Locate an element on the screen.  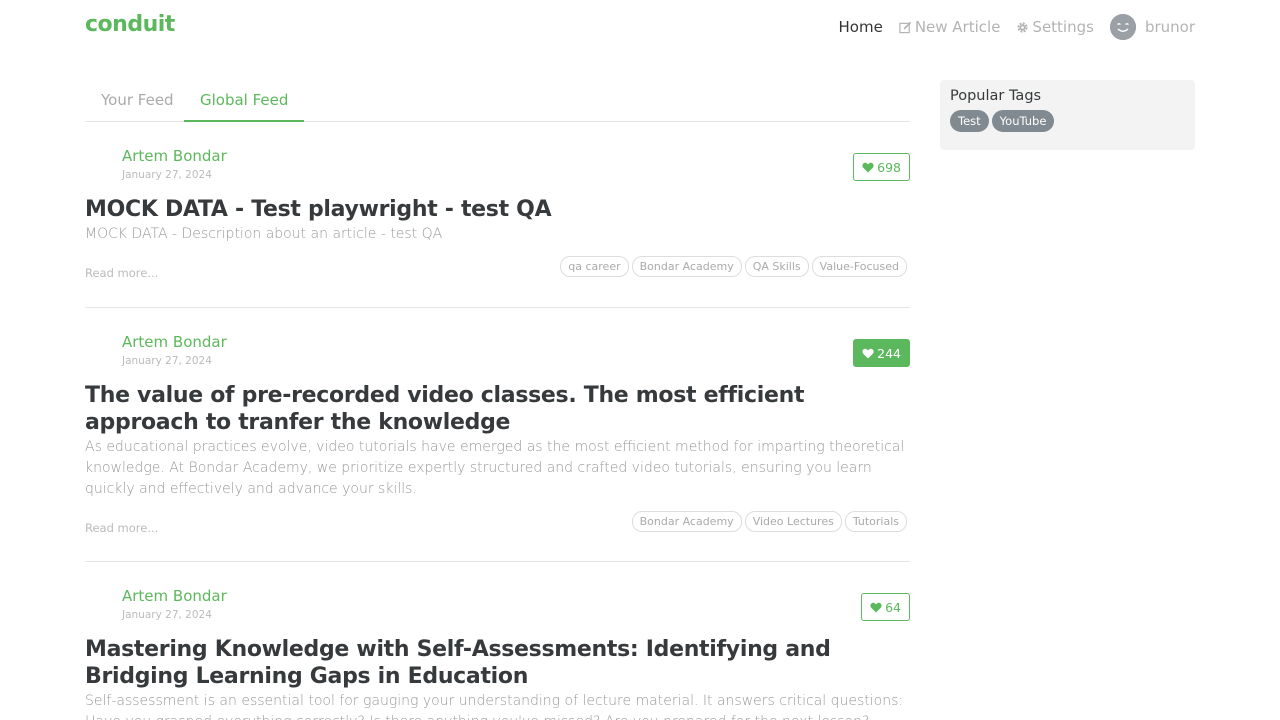
feed-toggle: Your Feed Global Feed is located at coordinates (497, 101).